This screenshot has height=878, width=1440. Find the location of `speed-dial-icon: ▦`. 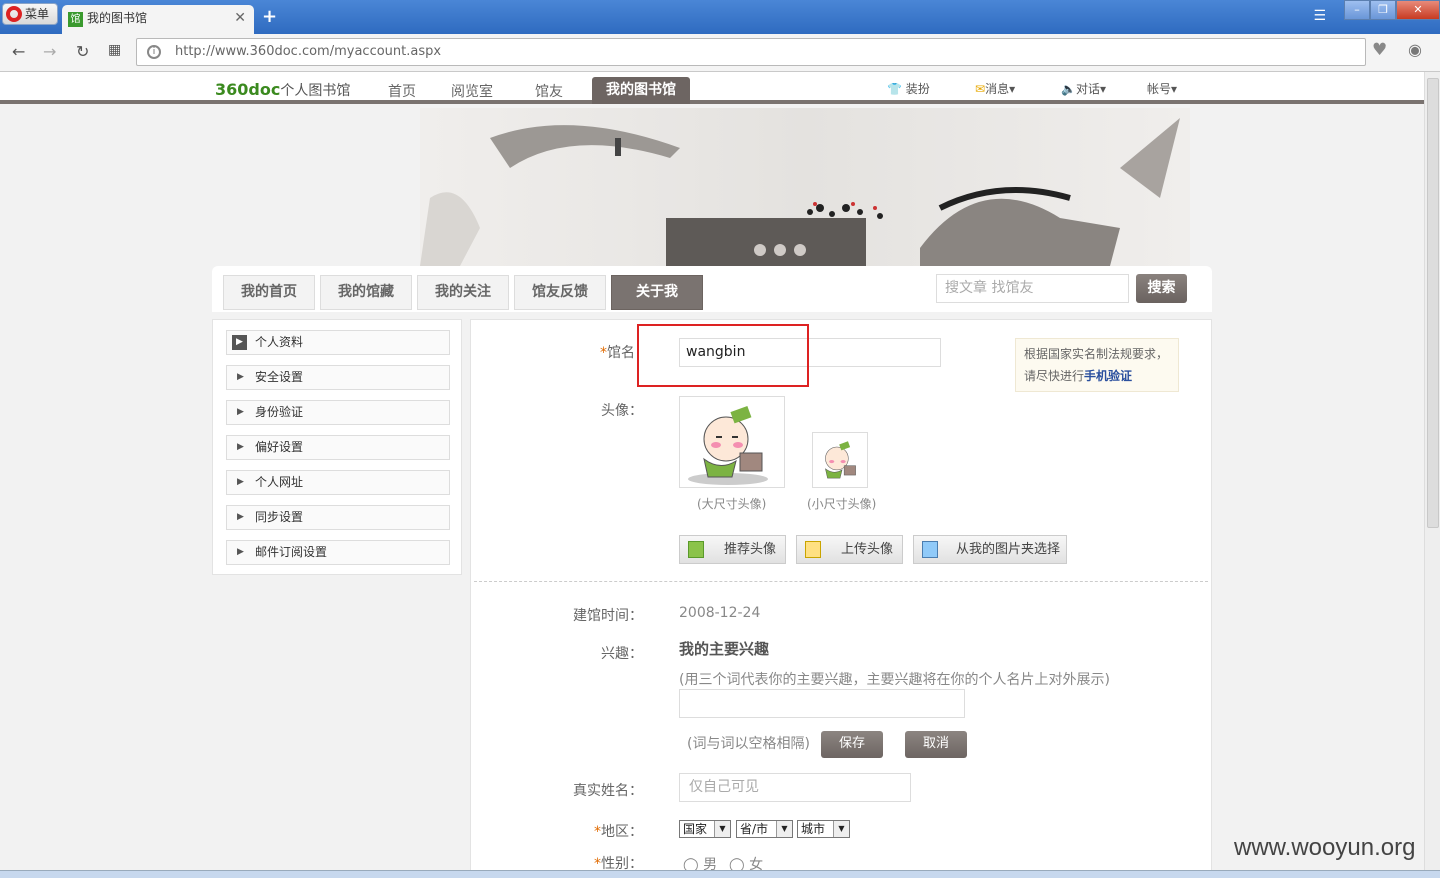

speed-dial-icon: ▦ is located at coordinates (114, 50).